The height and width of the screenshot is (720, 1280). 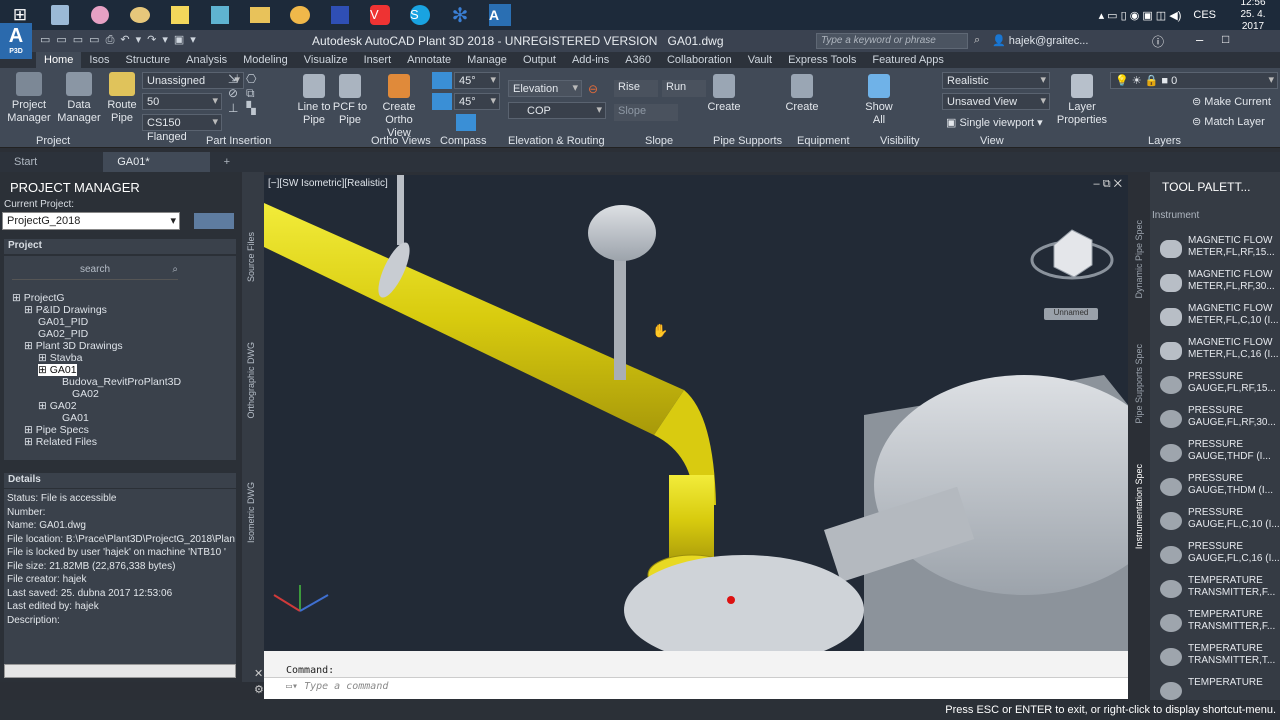 What do you see at coordinates (802, 94) in the screenshot?
I see `equipment-create-button: Create` at bounding box center [802, 94].